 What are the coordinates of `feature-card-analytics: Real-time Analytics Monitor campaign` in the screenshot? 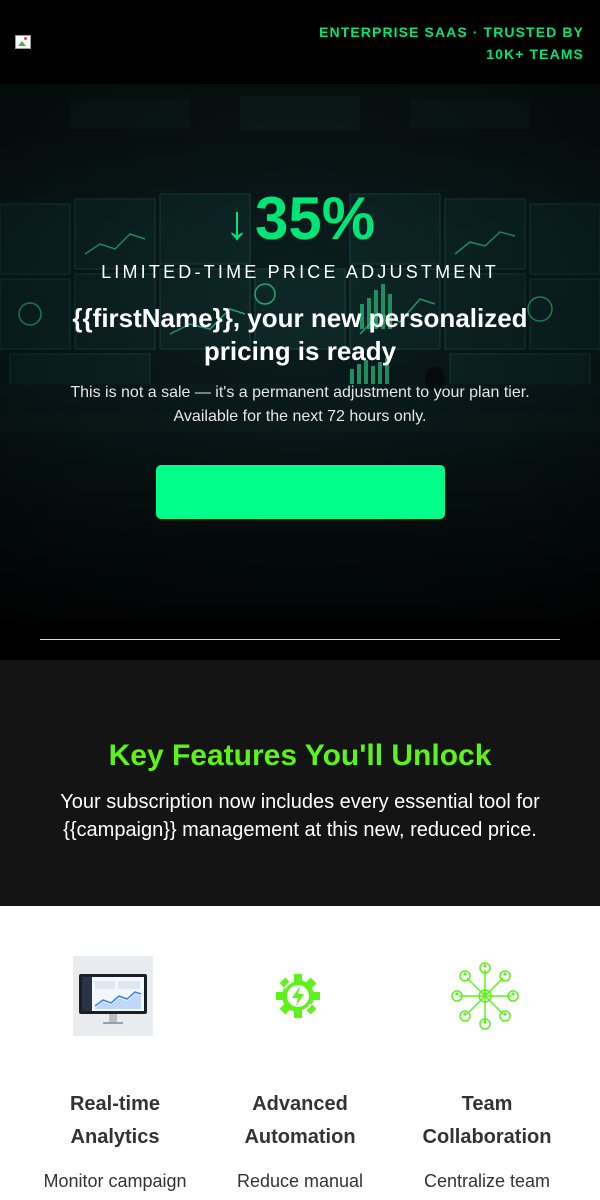 It's located at (115, 1053).